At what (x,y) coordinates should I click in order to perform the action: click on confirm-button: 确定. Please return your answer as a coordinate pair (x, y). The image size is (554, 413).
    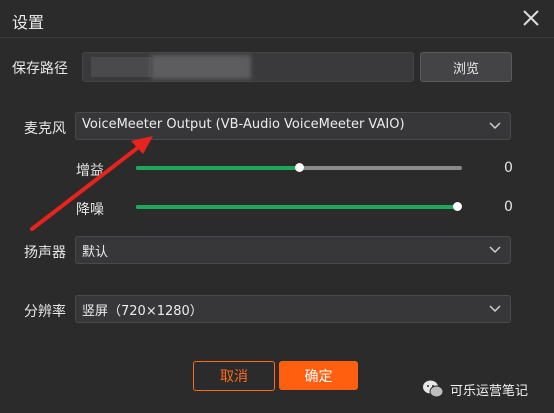
    Looking at the image, I should click on (318, 375).